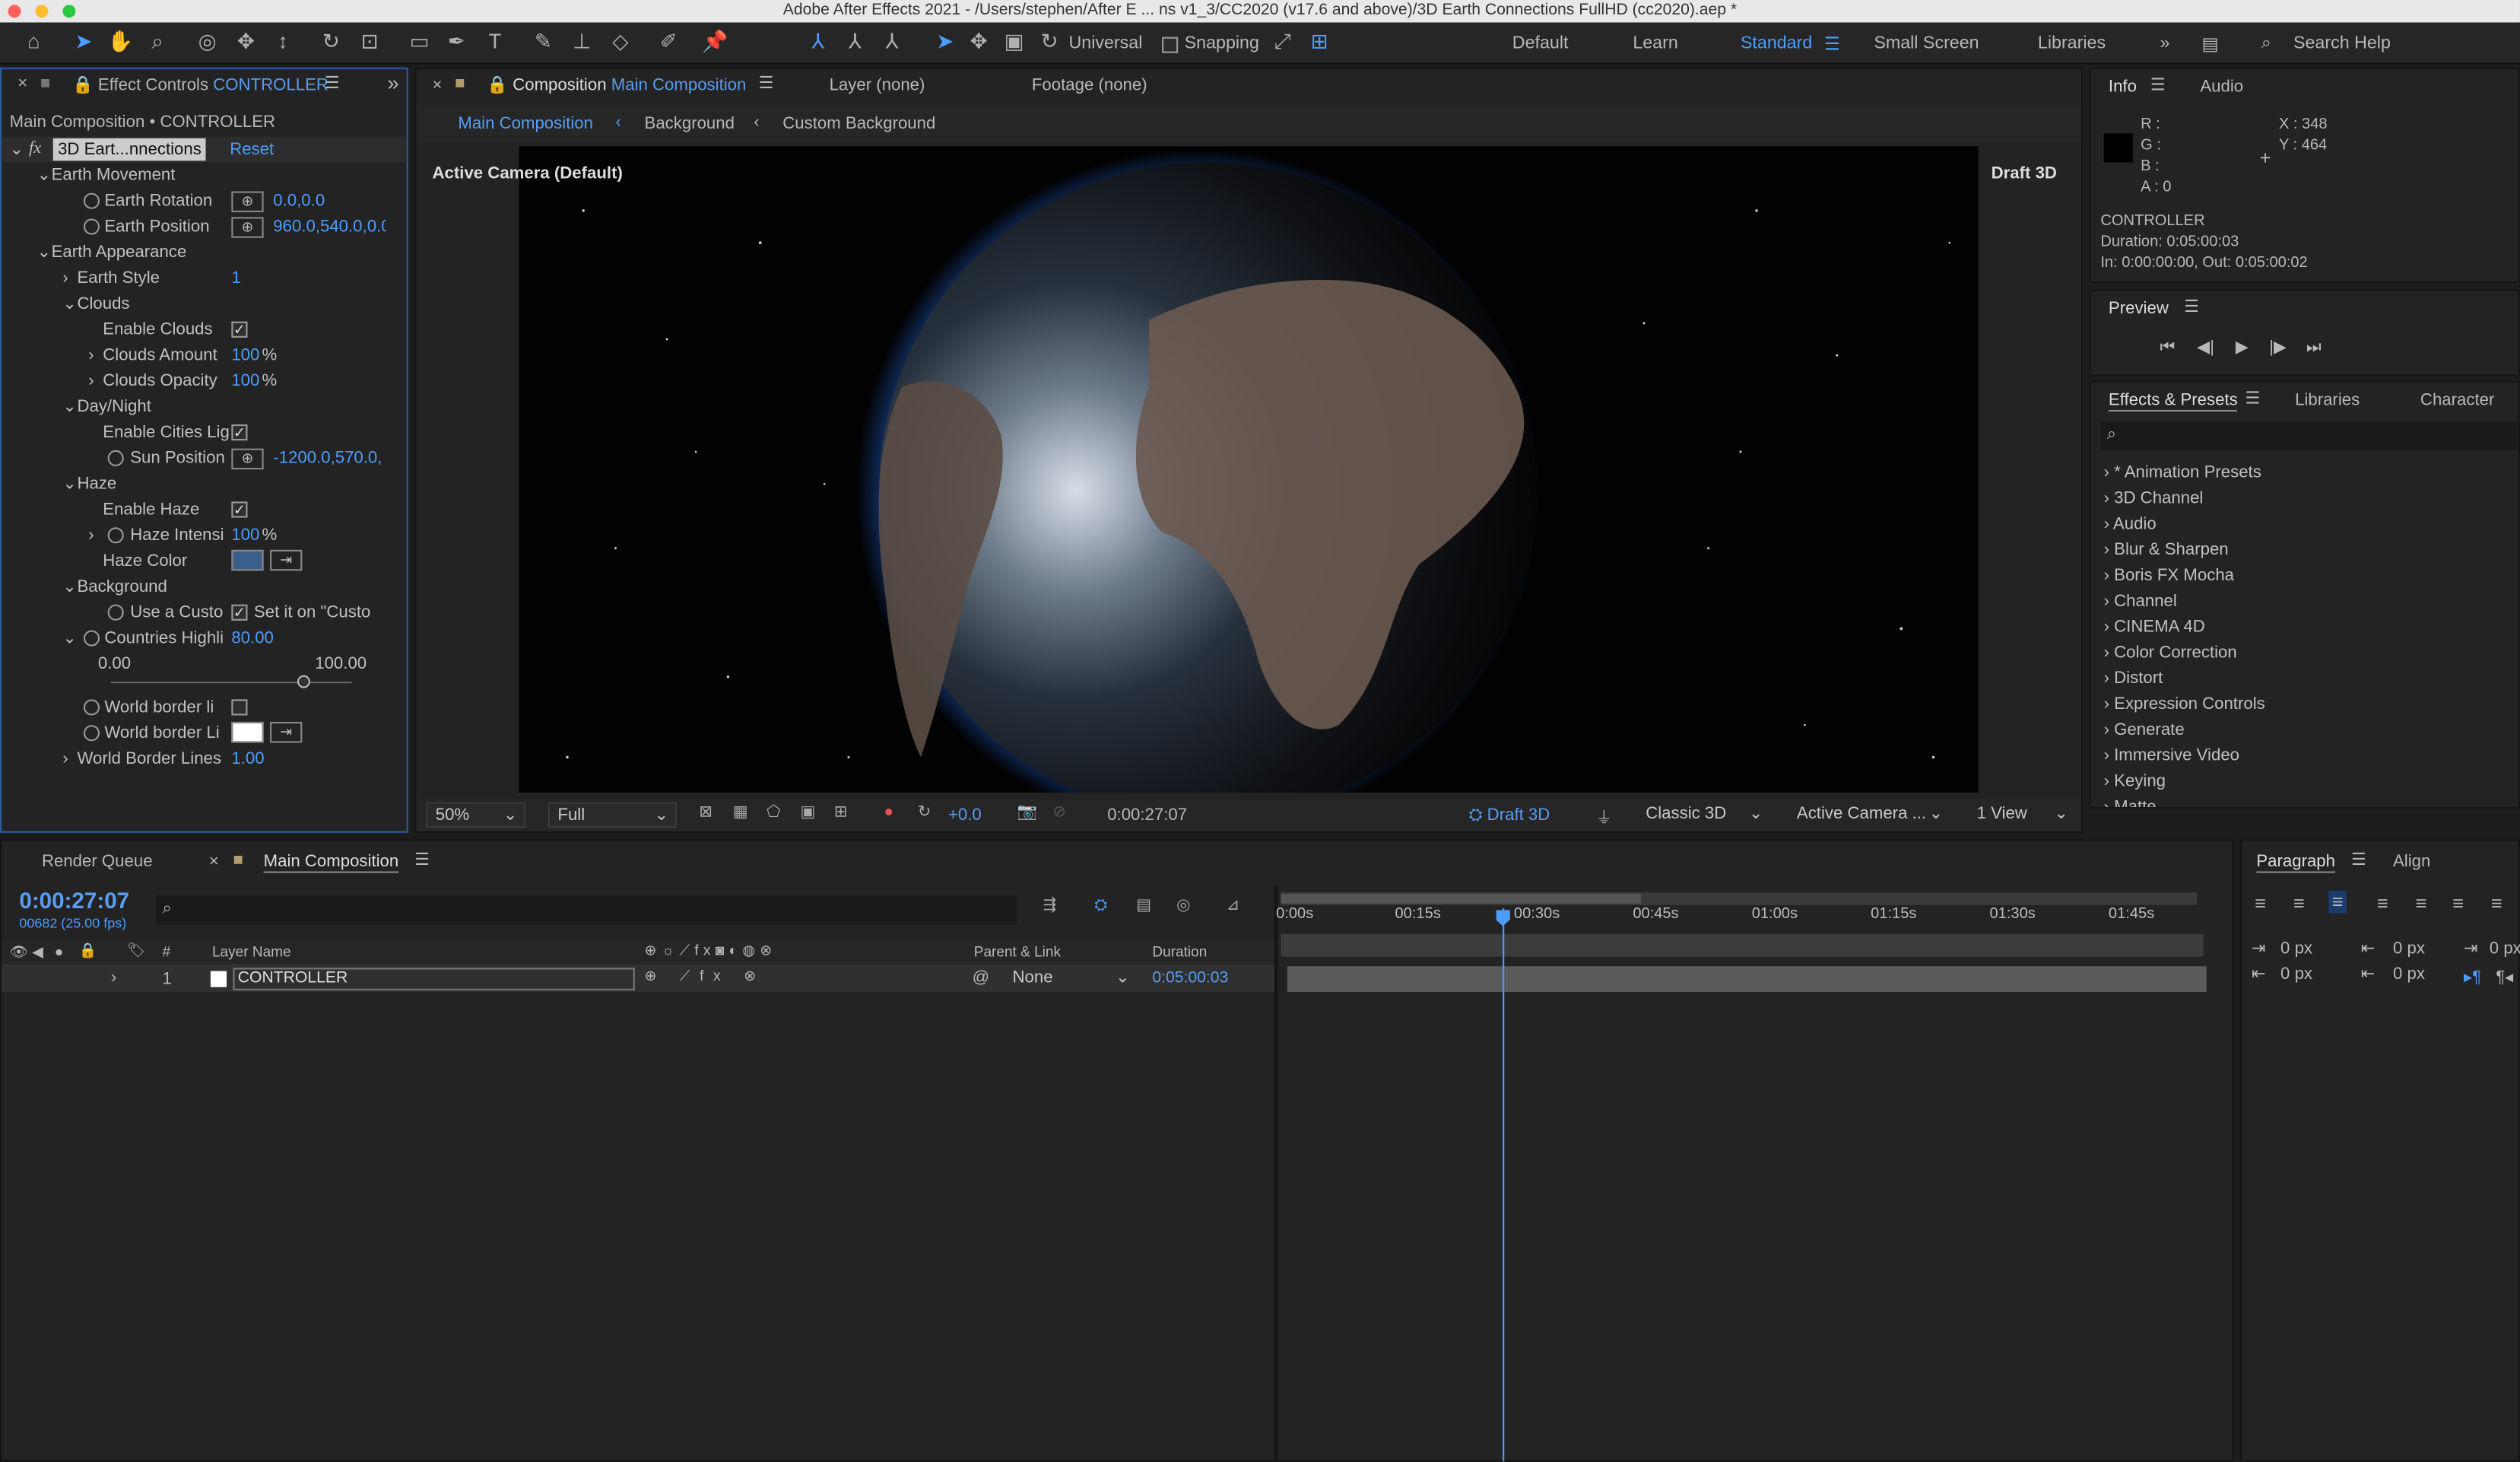  I want to click on timeline-timecode: 0:00:27:07, so click(74, 901).